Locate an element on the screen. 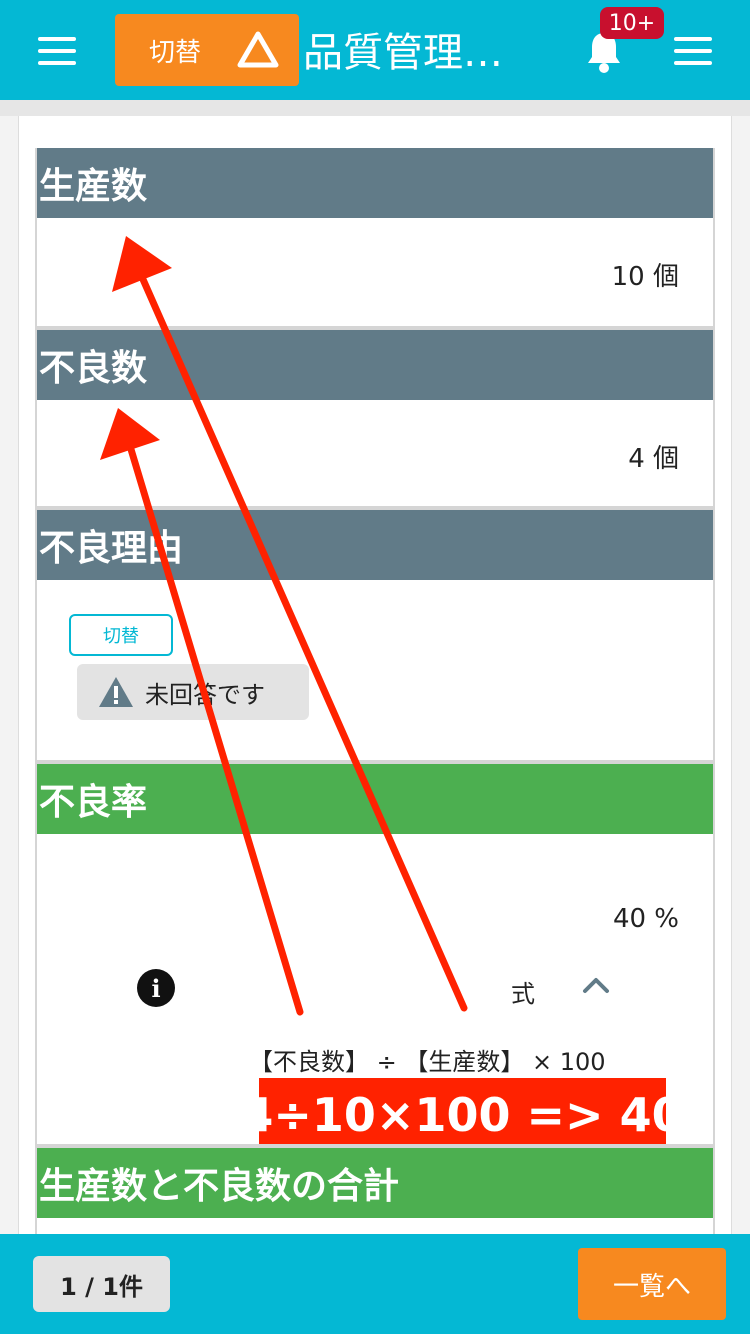  switch-button-label: 切替 is located at coordinates (175, 52).